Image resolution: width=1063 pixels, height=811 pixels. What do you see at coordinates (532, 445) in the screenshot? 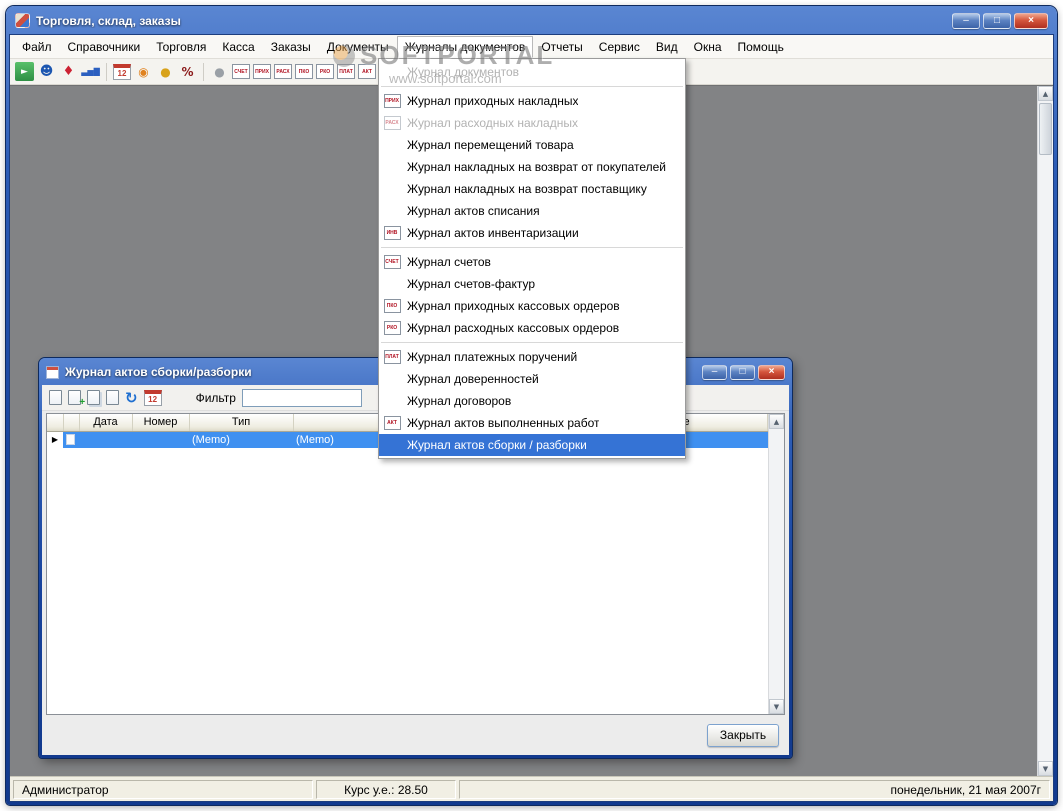
I see `menu-item-akty-sborki-razborki: Журнал актов сборки / разборки` at bounding box center [532, 445].